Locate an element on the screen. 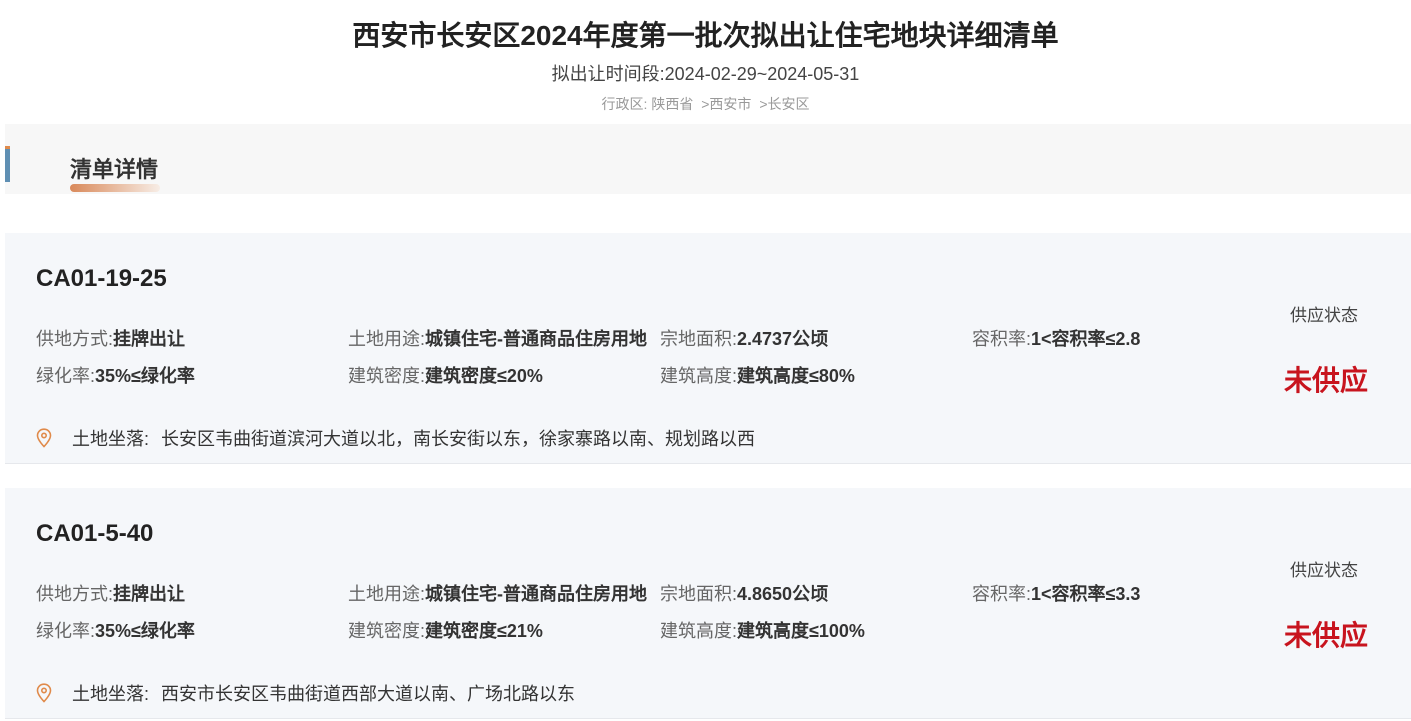 This screenshot has height=721, width=1411. location-value: 长安区韦曲街道滨河大道以北，南长安街以东，徐家寨路以南、规划路以西 is located at coordinates (458, 439).